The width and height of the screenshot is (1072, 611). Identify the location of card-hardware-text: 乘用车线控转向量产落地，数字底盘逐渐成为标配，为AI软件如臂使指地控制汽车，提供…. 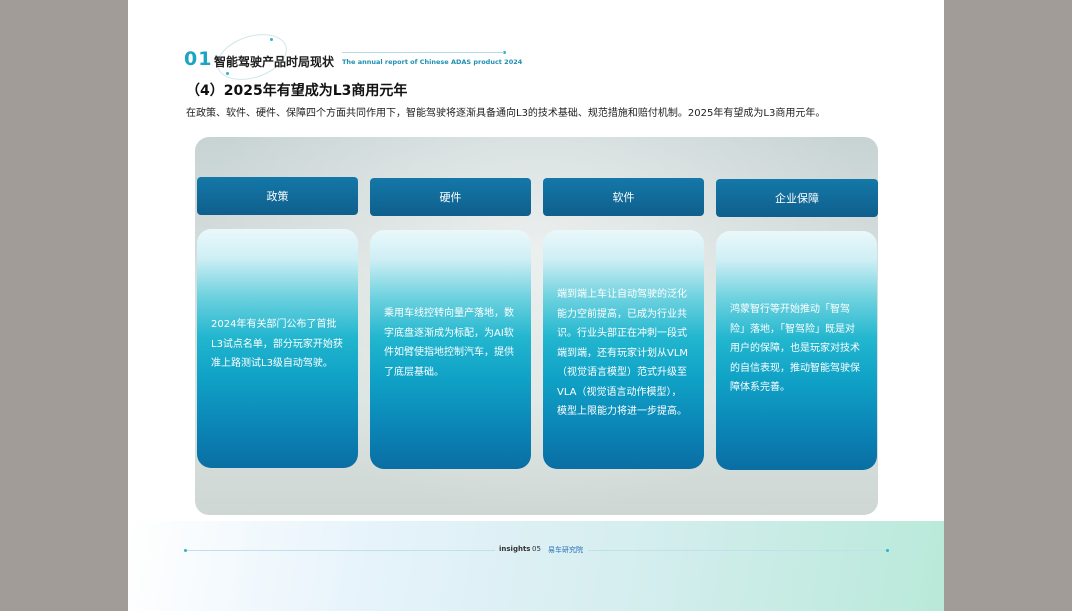
(449, 343).